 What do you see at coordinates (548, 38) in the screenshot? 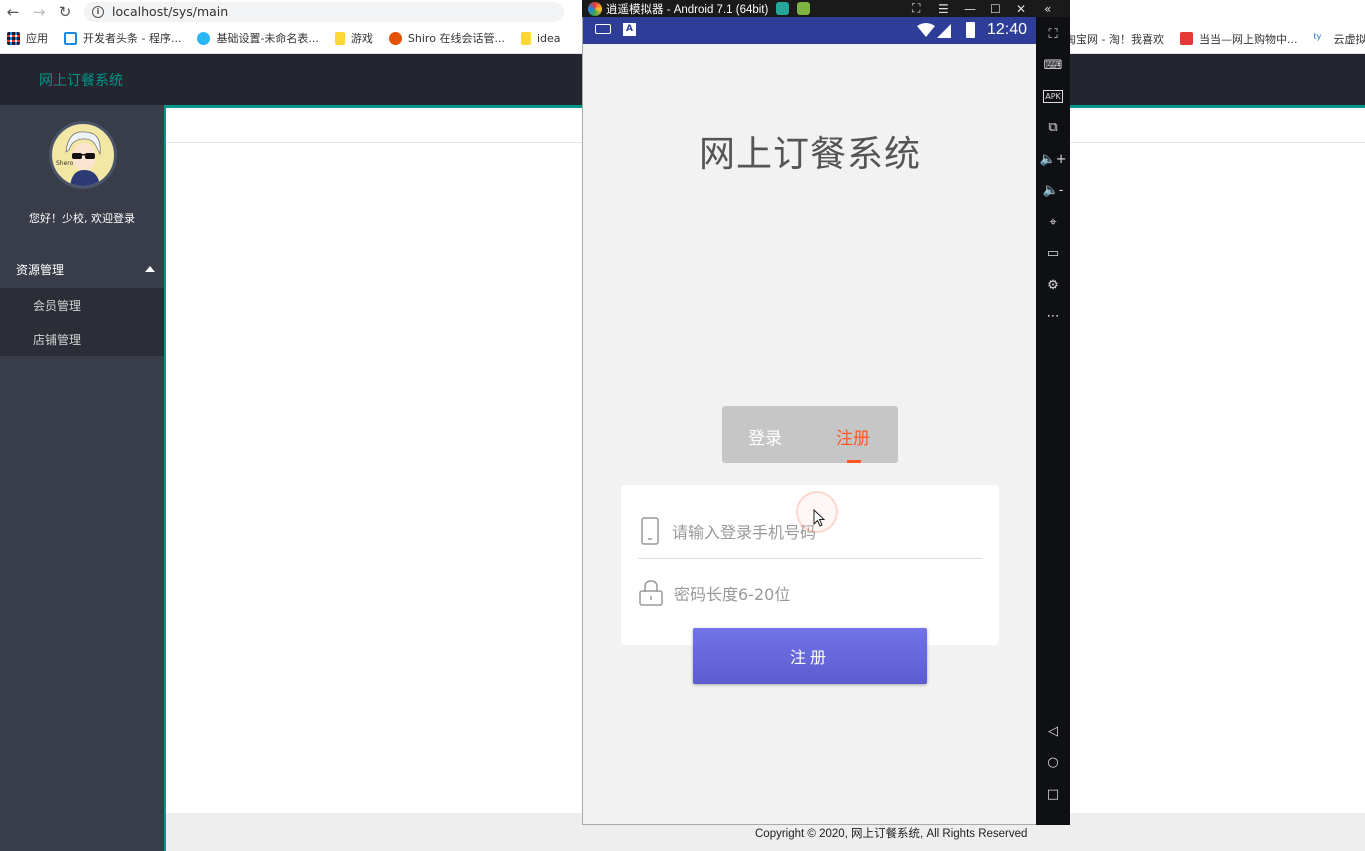
I see `bookmark-label: idea` at bounding box center [548, 38].